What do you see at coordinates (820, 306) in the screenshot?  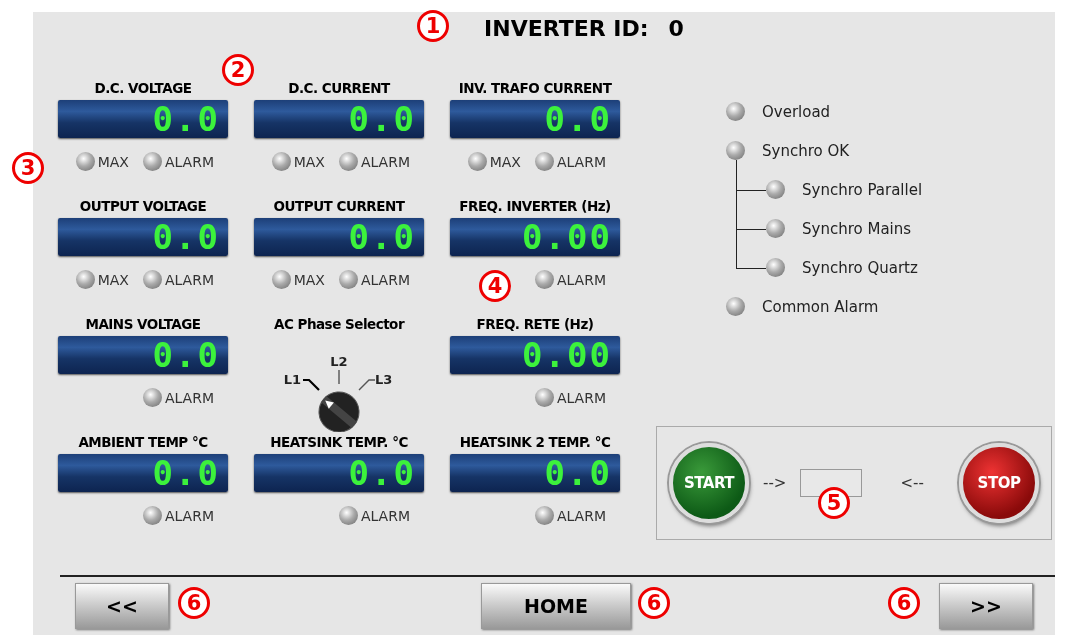 I see `status-label: Common Alarm` at bounding box center [820, 306].